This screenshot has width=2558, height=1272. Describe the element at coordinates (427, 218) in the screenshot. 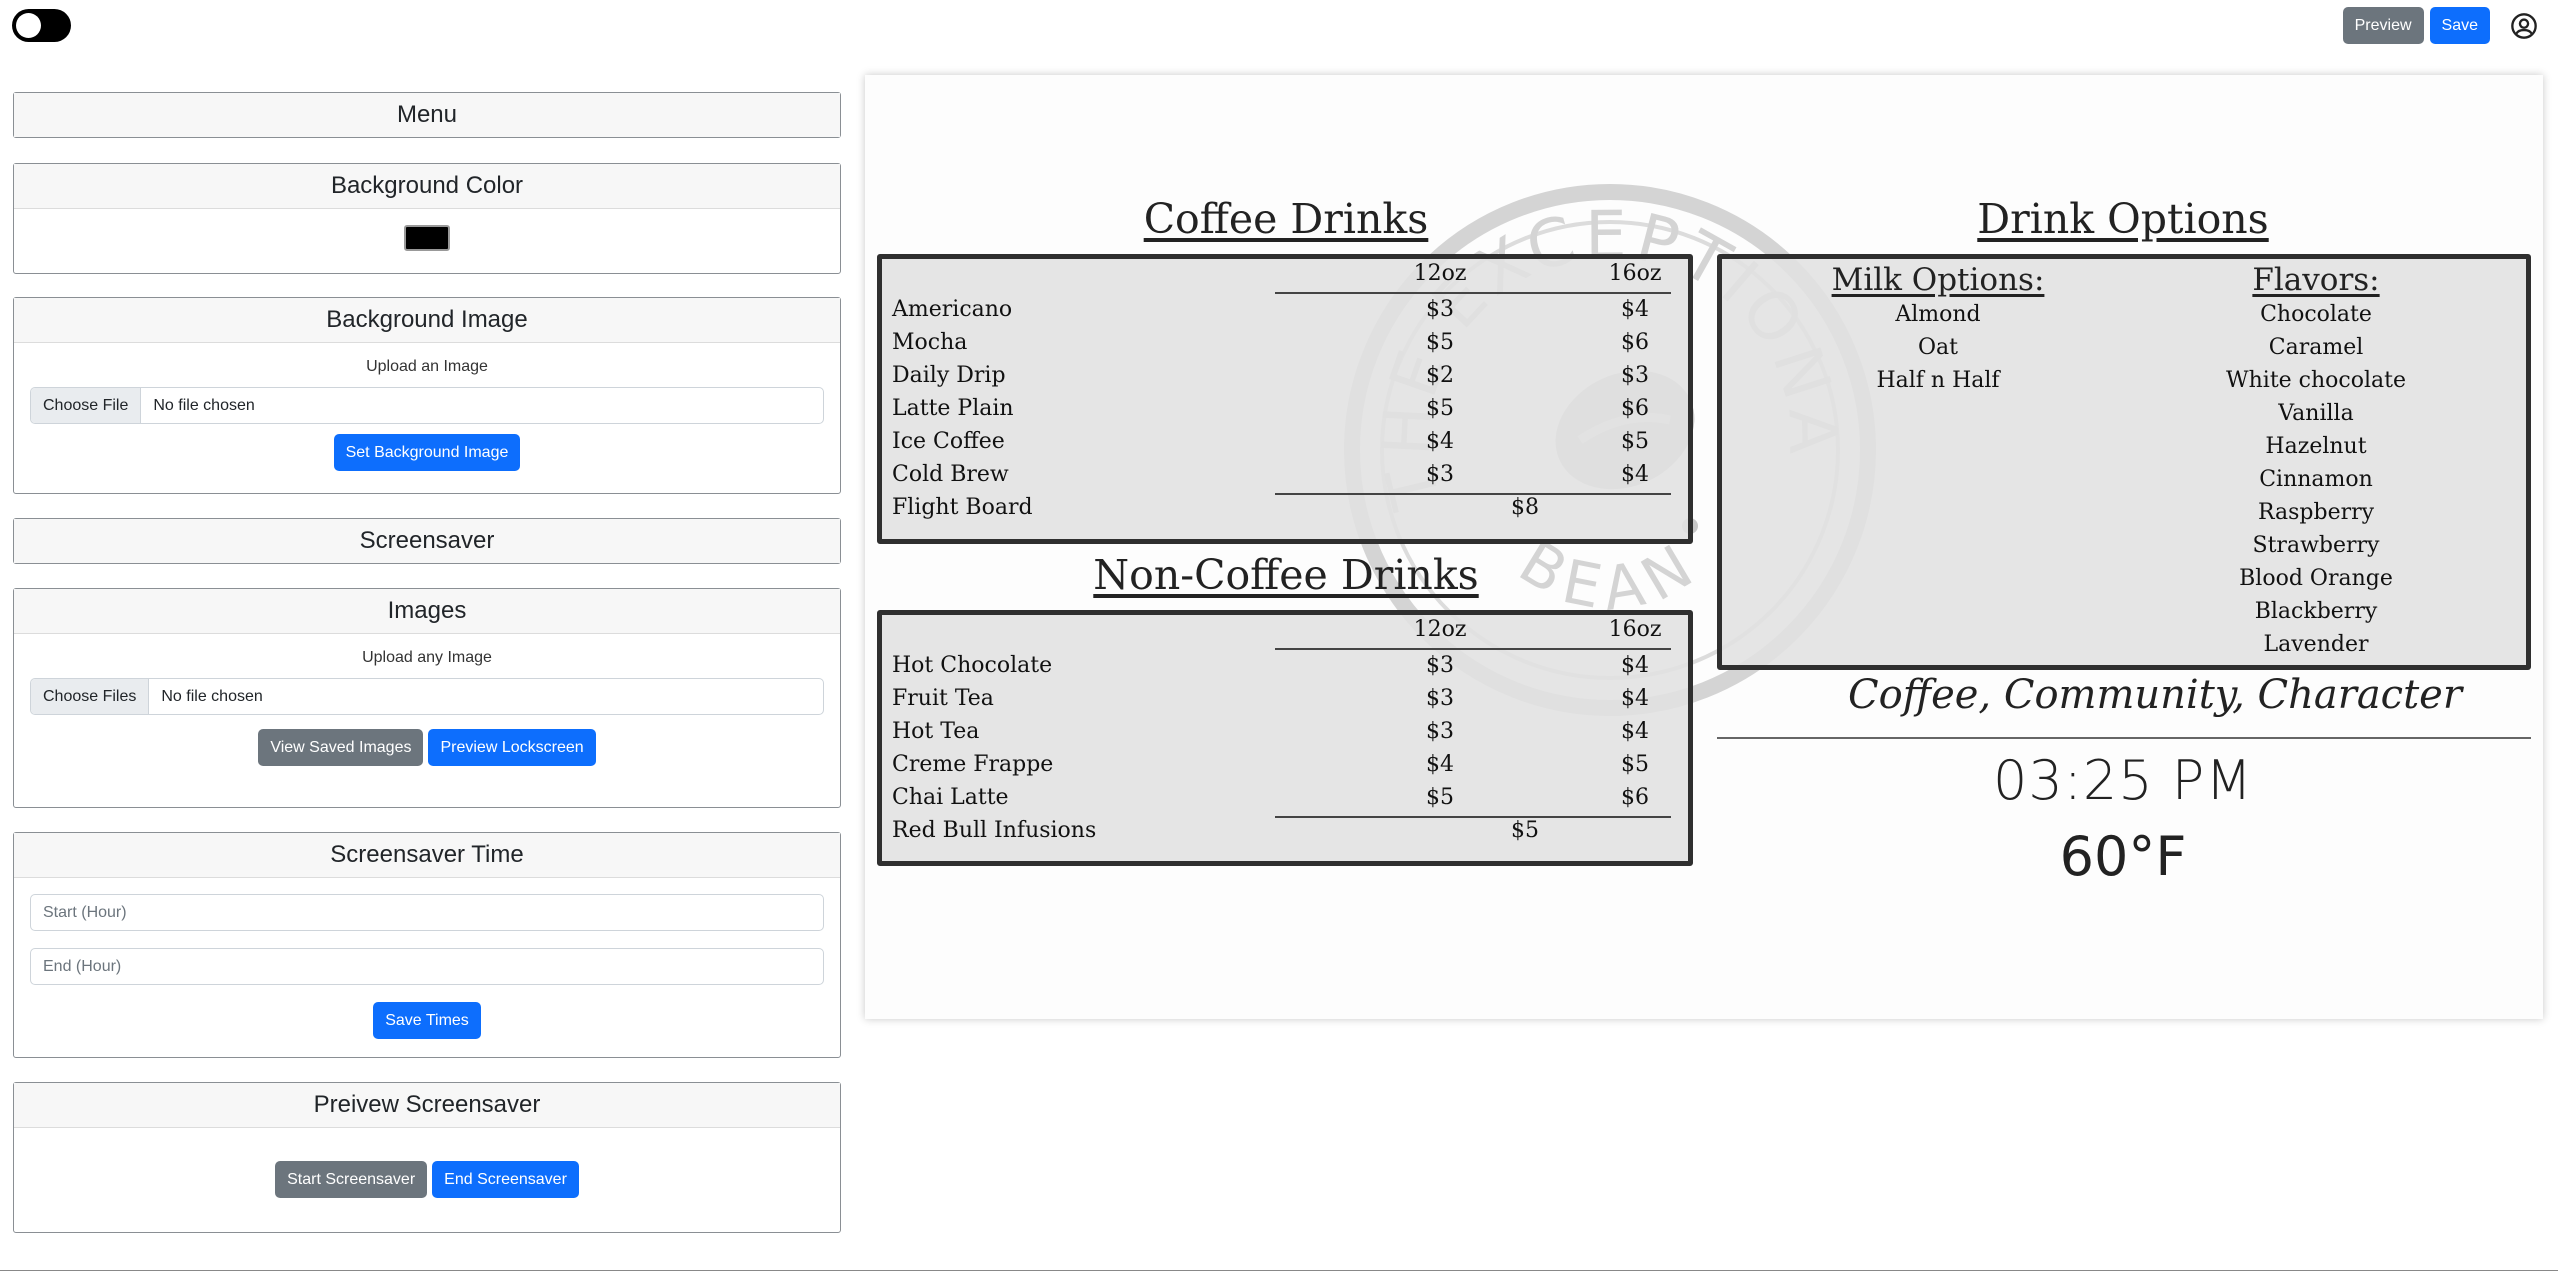

I see `background-color-card: Background Color` at that location.